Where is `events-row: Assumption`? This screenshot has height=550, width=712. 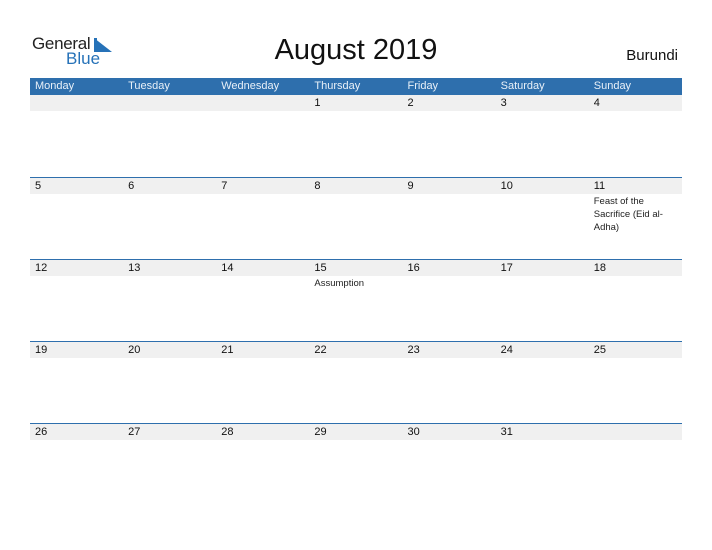
events-row: Assumption is located at coordinates (356, 283).